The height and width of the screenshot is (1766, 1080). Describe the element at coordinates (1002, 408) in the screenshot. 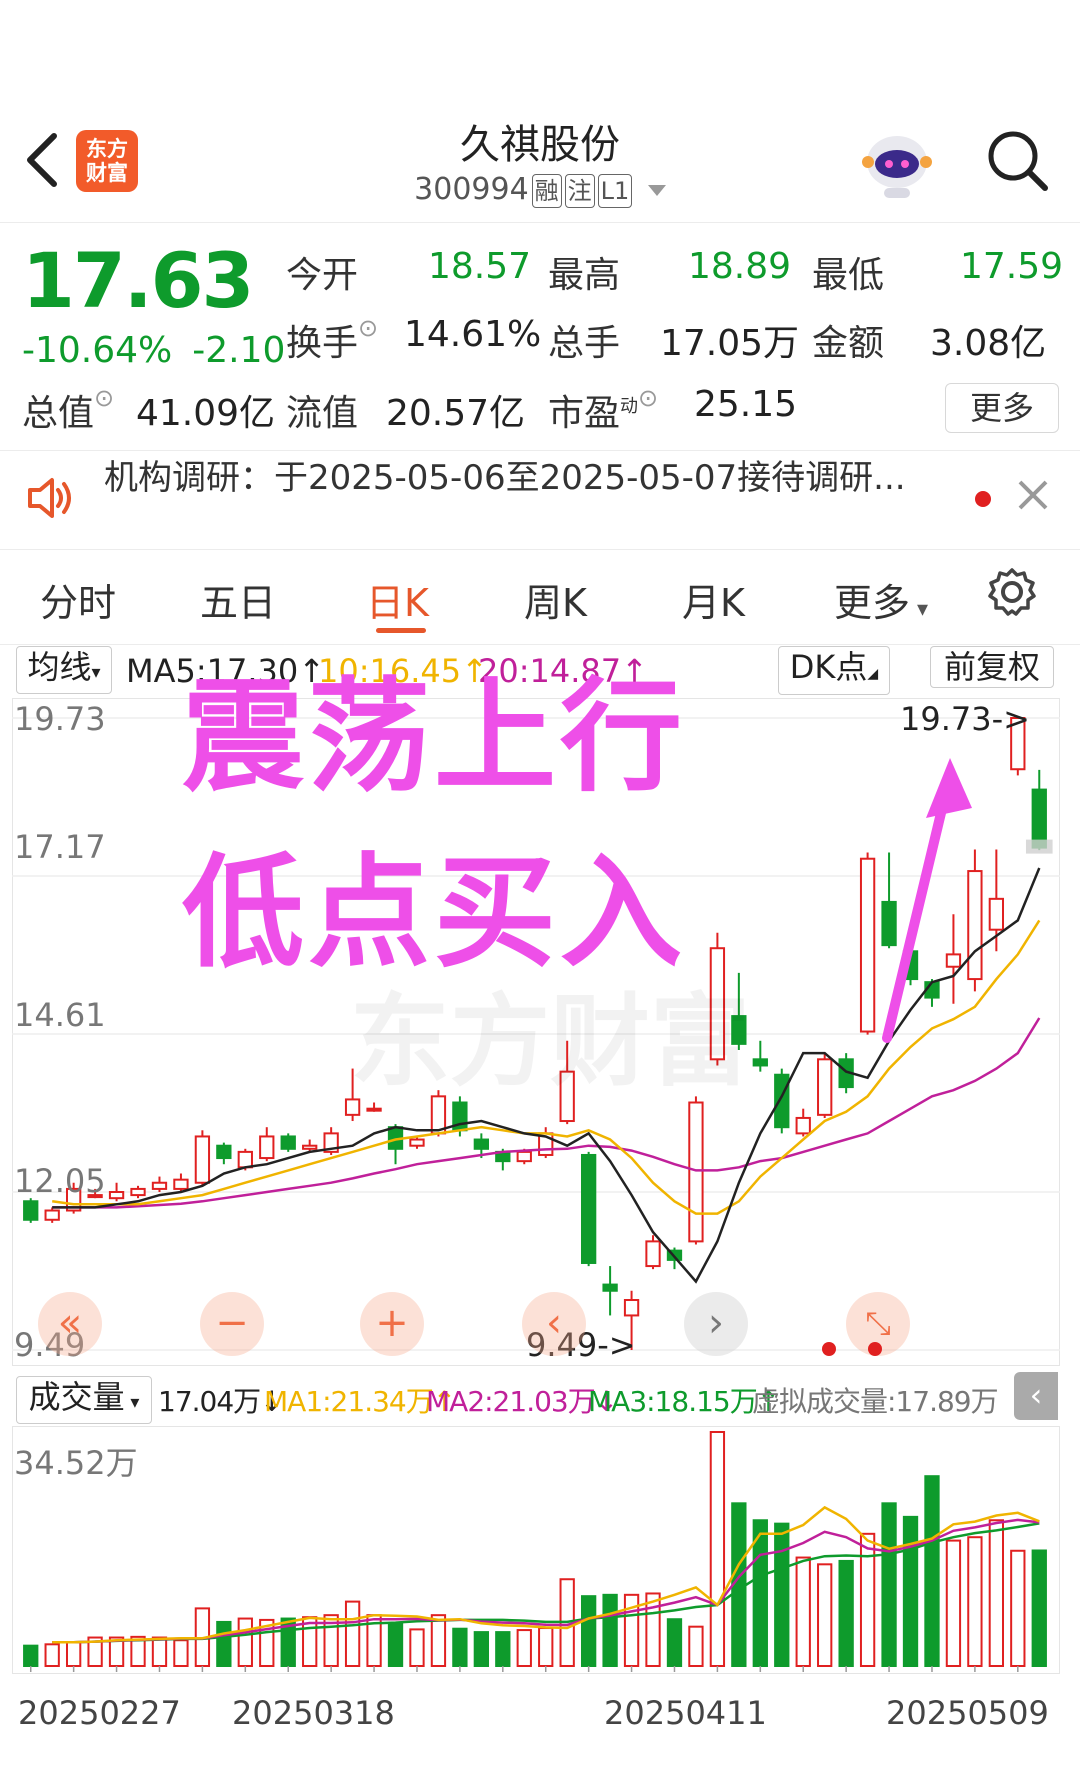

I see `more-quote-button: 更多` at that location.